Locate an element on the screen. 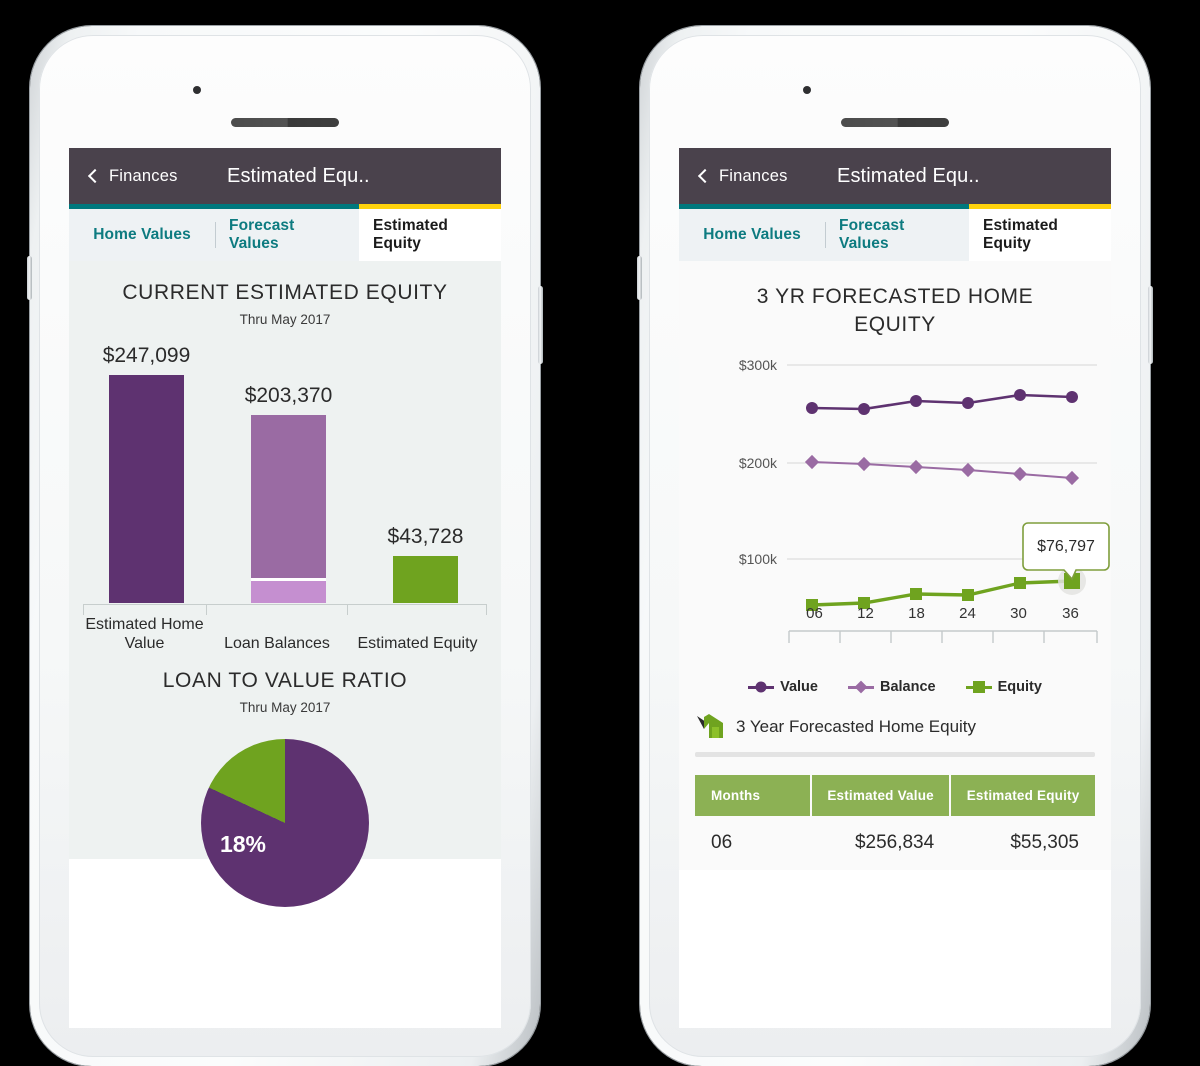 This screenshot has width=1200, height=1066. page-title-right: Estimated Equ.. is located at coordinates (908, 175).